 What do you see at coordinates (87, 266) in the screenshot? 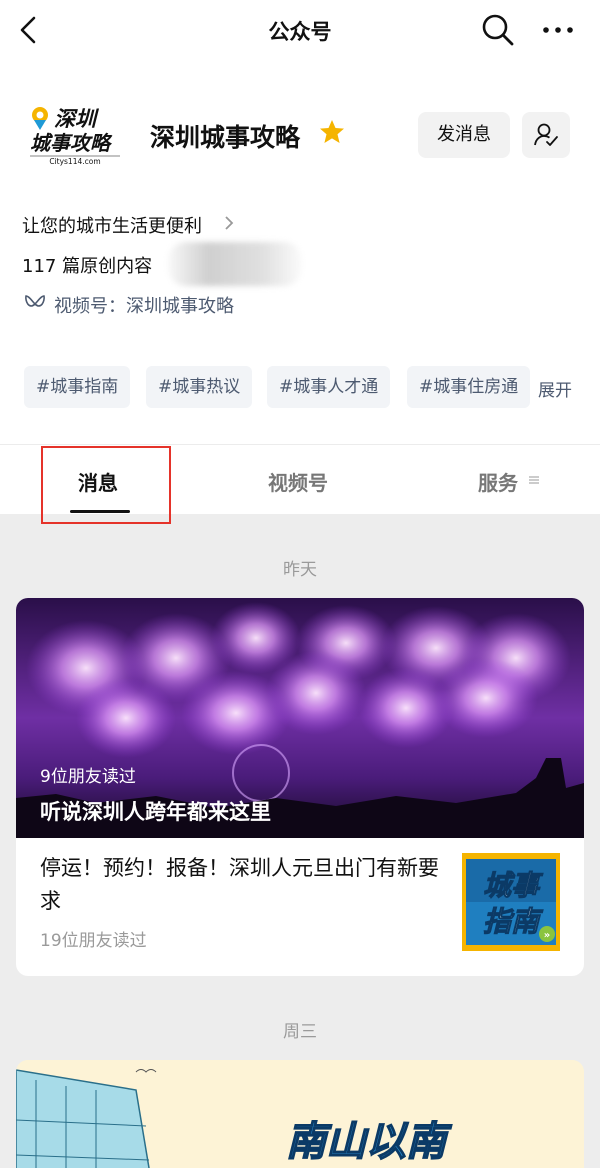
I see `original-articles-count: 117 篇原创内容` at bounding box center [87, 266].